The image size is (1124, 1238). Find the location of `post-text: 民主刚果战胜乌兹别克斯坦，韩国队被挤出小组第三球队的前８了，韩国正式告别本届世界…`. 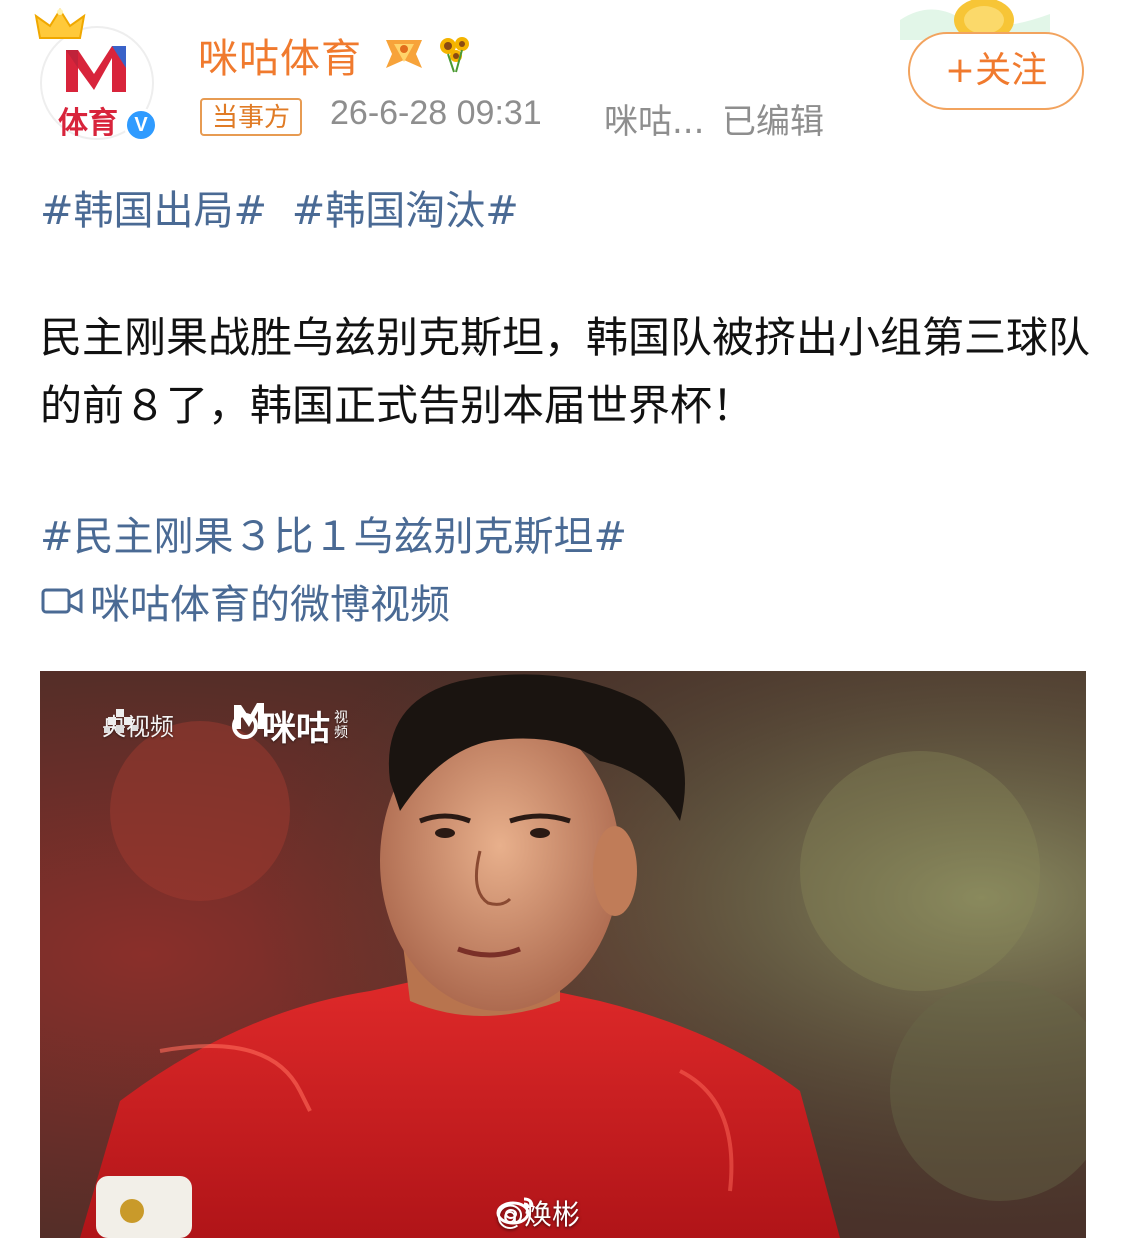

post-text: 民主刚果战胜乌兹别克斯坦，韩国队被挤出小组第三球队的前８了，韩国正式告别本届世界… is located at coordinates (565, 371).